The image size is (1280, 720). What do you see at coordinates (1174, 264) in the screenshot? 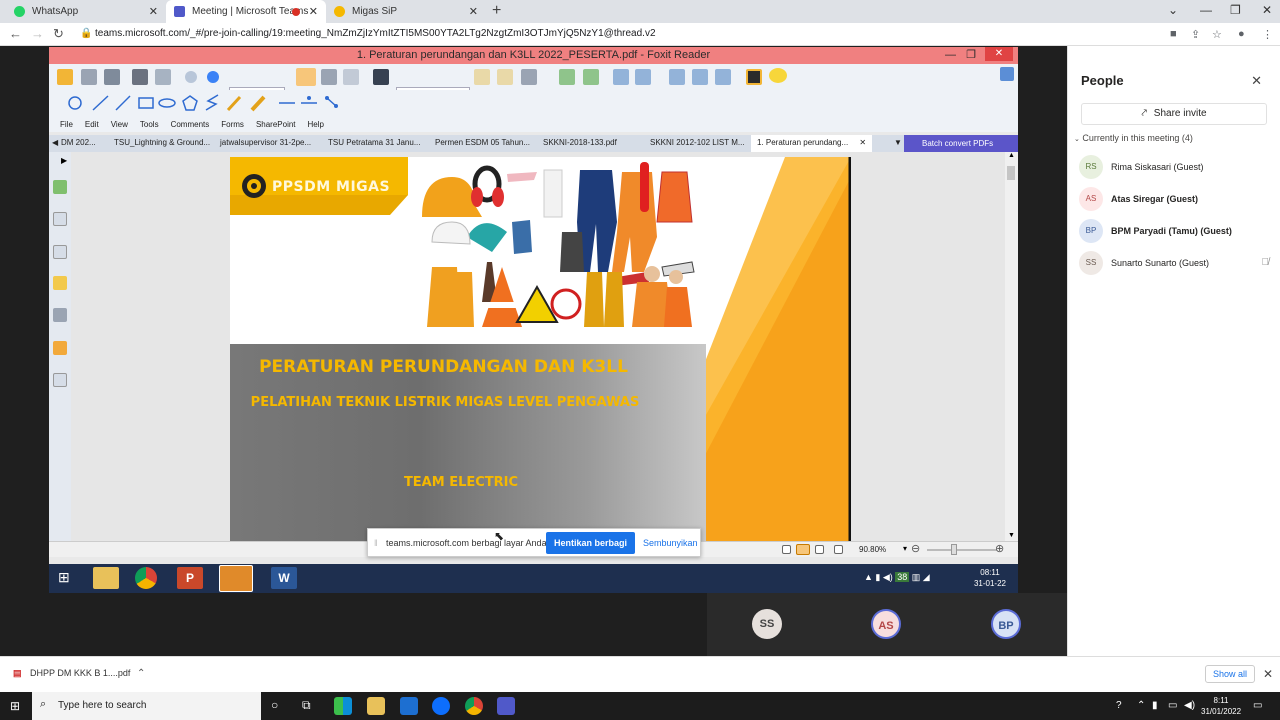
I see `participant-row: SS Sunarto Sunarto (Guest) 🎙̸` at bounding box center [1174, 264].